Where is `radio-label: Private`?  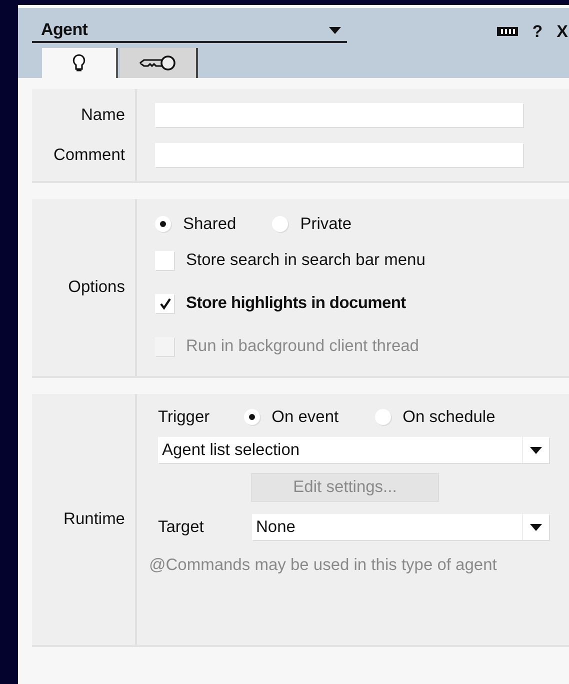
radio-label: Private is located at coordinates (326, 224).